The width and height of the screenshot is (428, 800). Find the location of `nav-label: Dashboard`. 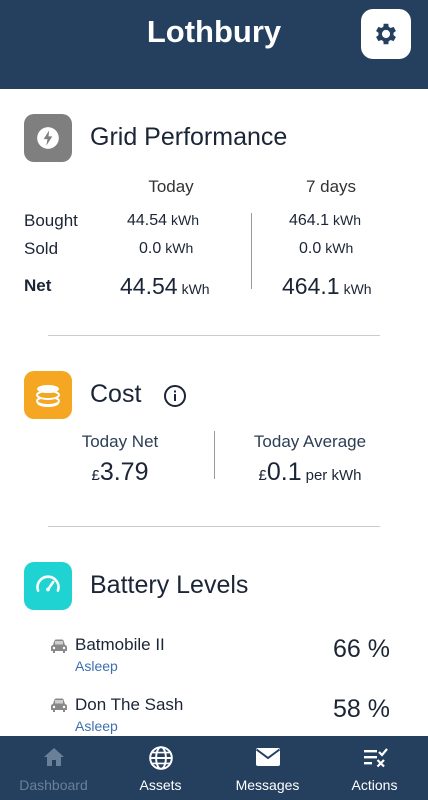

nav-label: Dashboard is located at coordinates (53, 785).